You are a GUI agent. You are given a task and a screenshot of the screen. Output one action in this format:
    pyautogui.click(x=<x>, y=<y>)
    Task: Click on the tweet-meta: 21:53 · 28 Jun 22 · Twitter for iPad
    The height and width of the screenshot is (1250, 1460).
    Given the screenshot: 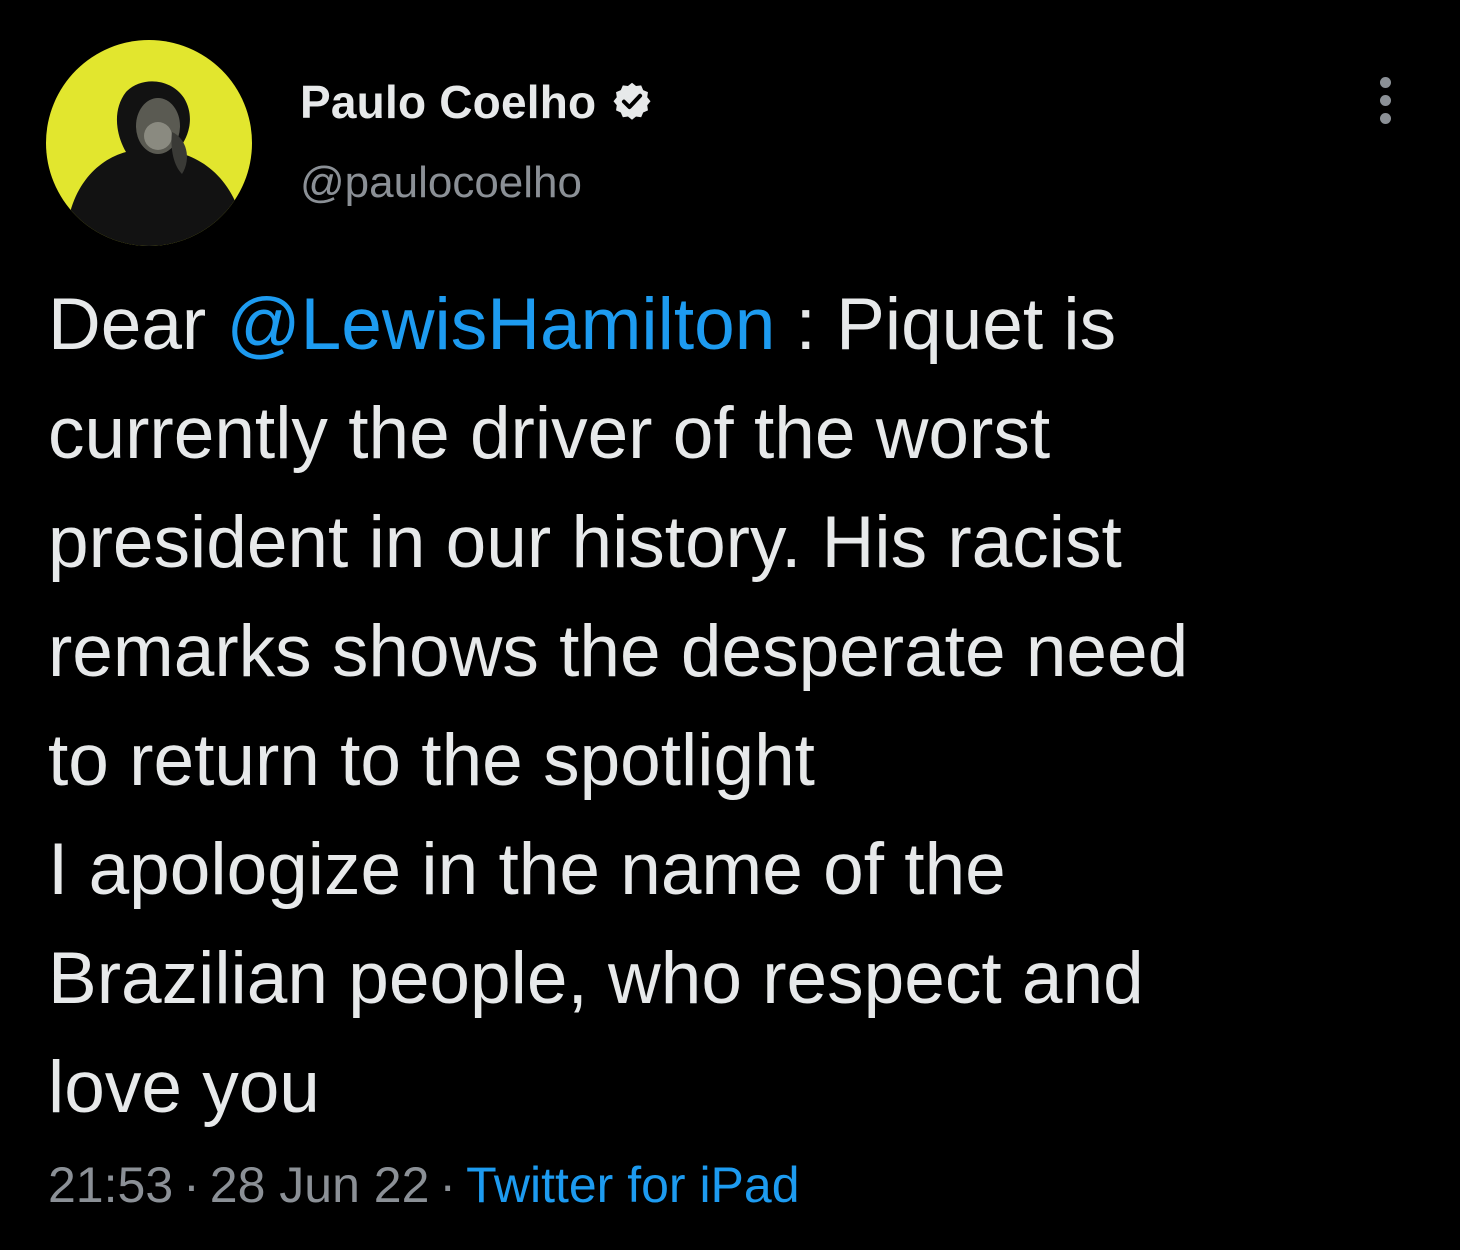 What is the action you would take?
    pyautogui.click(x=424, y=1185)
    